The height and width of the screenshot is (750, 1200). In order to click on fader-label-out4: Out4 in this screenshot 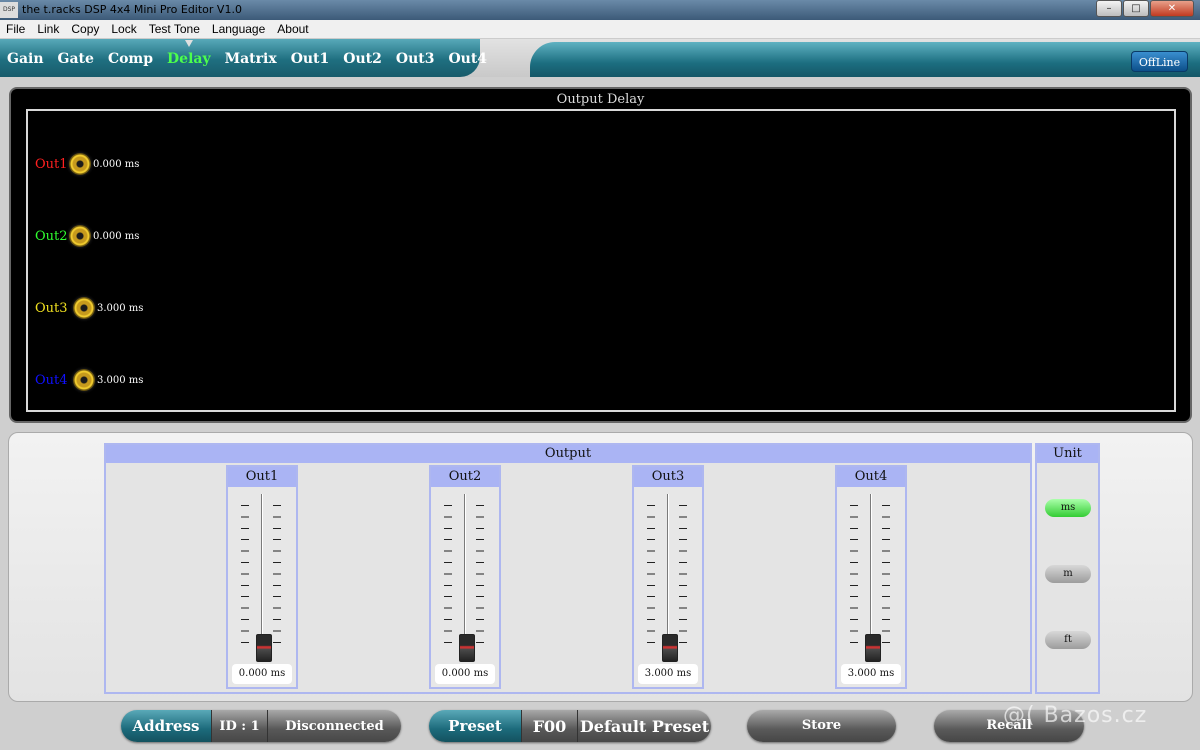, I will do `click(871, 477)`.